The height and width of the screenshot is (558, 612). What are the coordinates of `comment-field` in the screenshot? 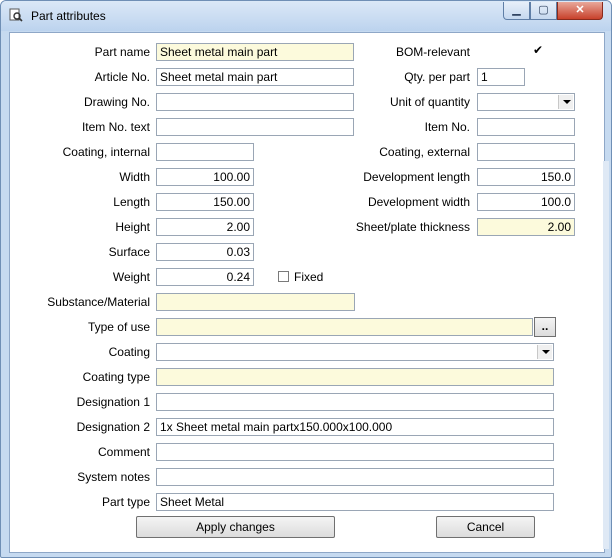 It's located at (355, 452).